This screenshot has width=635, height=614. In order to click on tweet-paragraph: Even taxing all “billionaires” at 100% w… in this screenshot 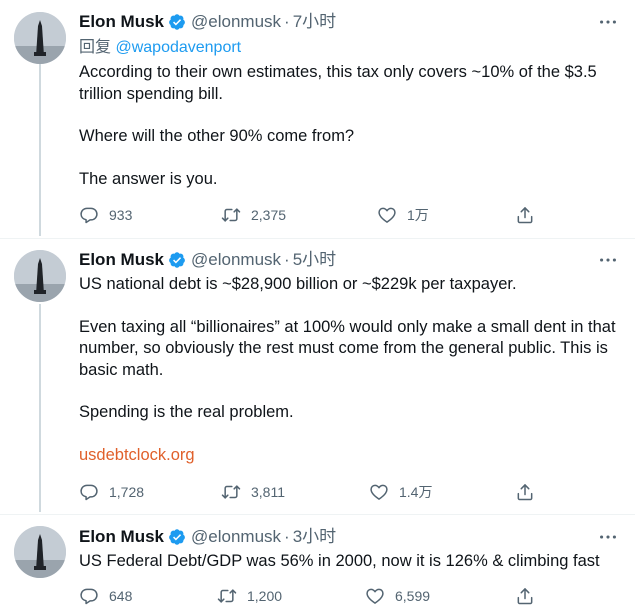, I will do `click(347, 348)`.